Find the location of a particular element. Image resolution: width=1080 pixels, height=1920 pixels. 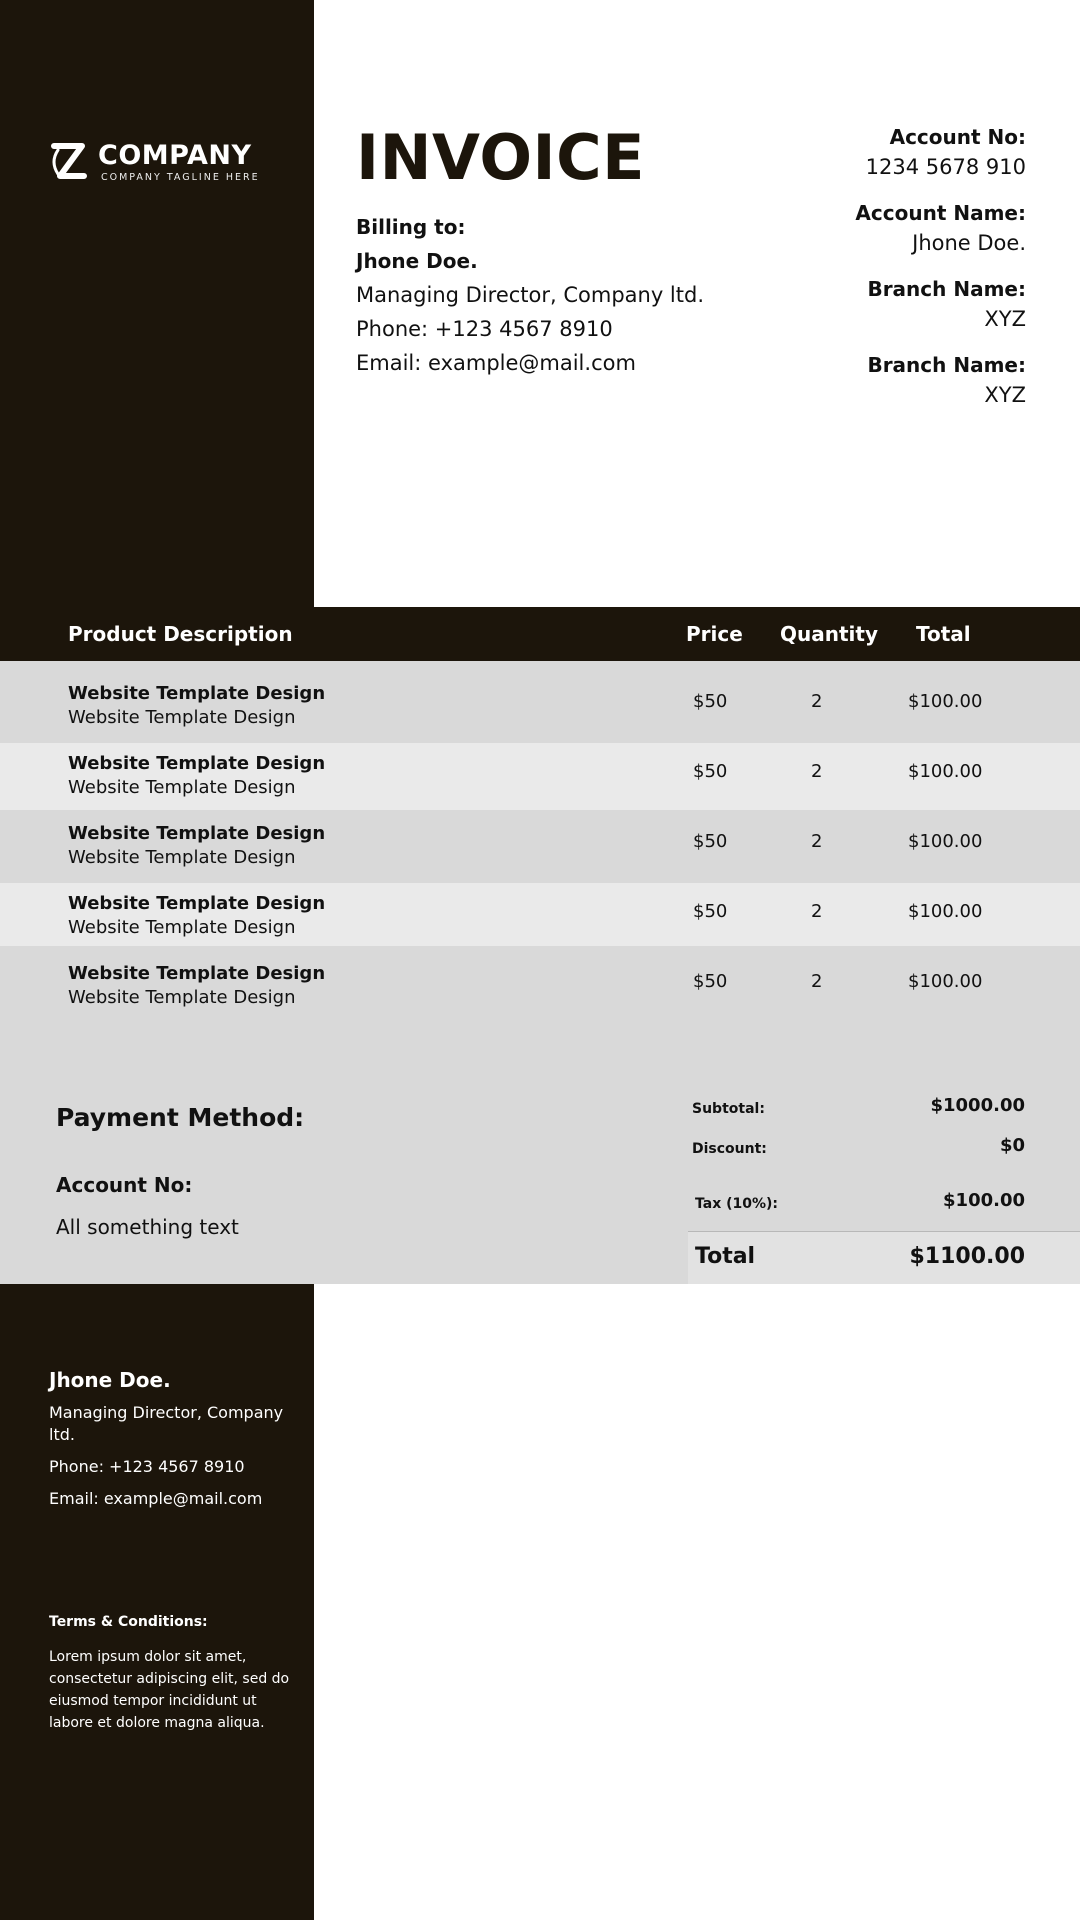

payment-account-label: Account No: is located at coordinates (124, 1185).